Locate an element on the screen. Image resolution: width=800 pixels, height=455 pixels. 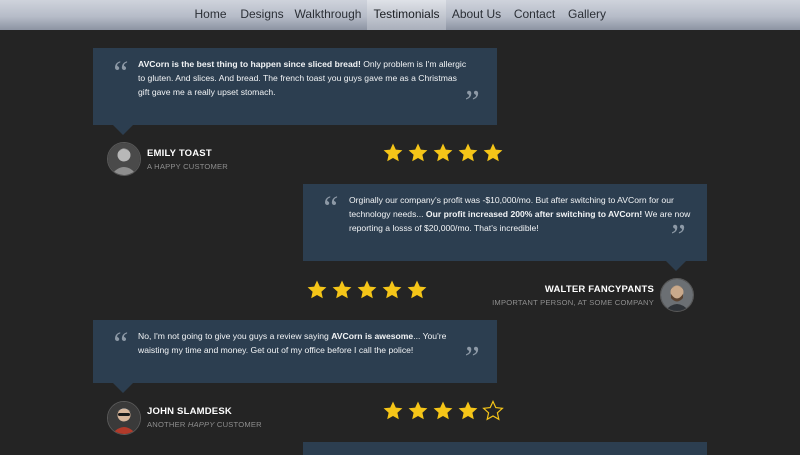
customer-name: WALTER FANCYPANTS is located at coordinates (599, 289).